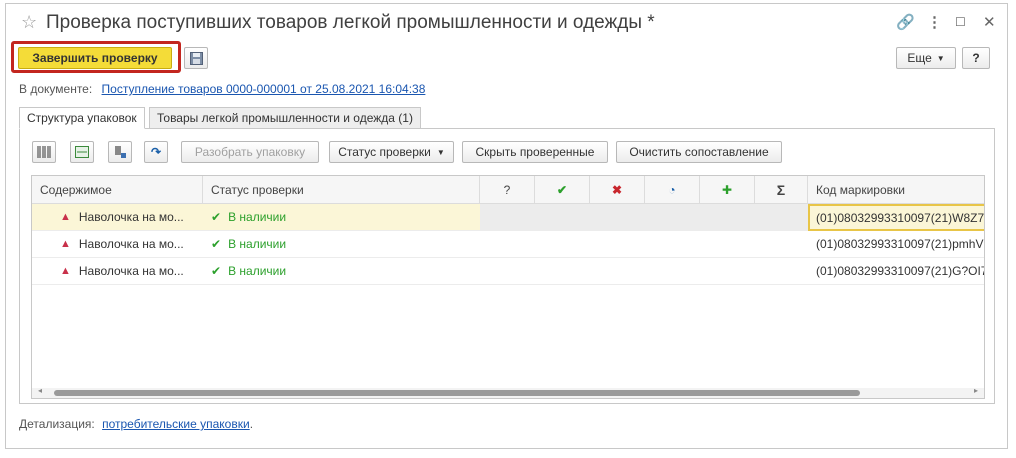  I want to click on column-header-status: Статус проверки, so click(341, 190).